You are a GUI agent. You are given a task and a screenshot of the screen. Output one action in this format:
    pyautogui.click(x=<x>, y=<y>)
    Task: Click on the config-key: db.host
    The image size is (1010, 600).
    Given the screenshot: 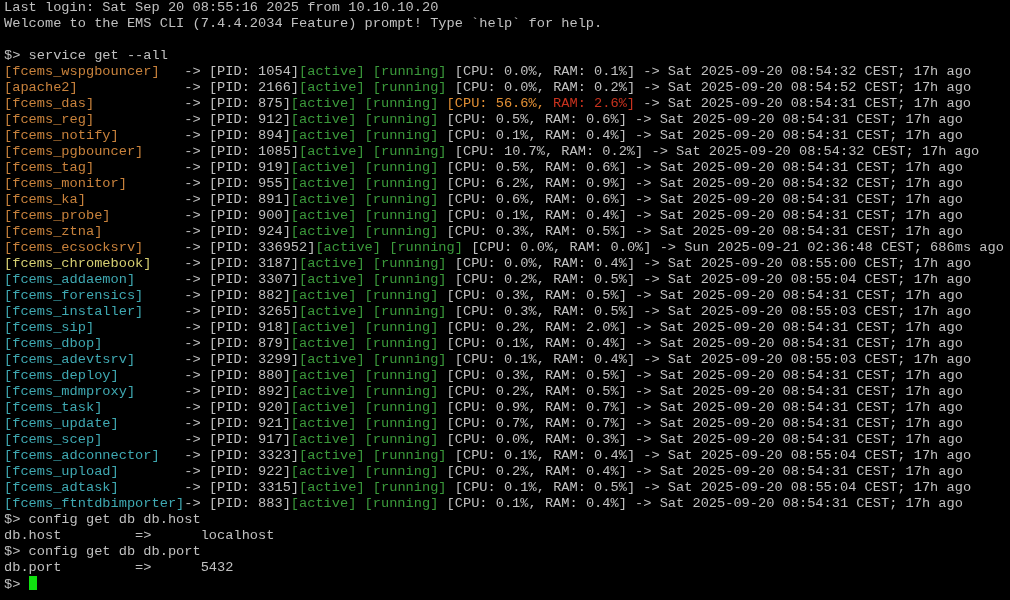 What is the action you would take?
    pyautogui.click(x=70, y=536)
    